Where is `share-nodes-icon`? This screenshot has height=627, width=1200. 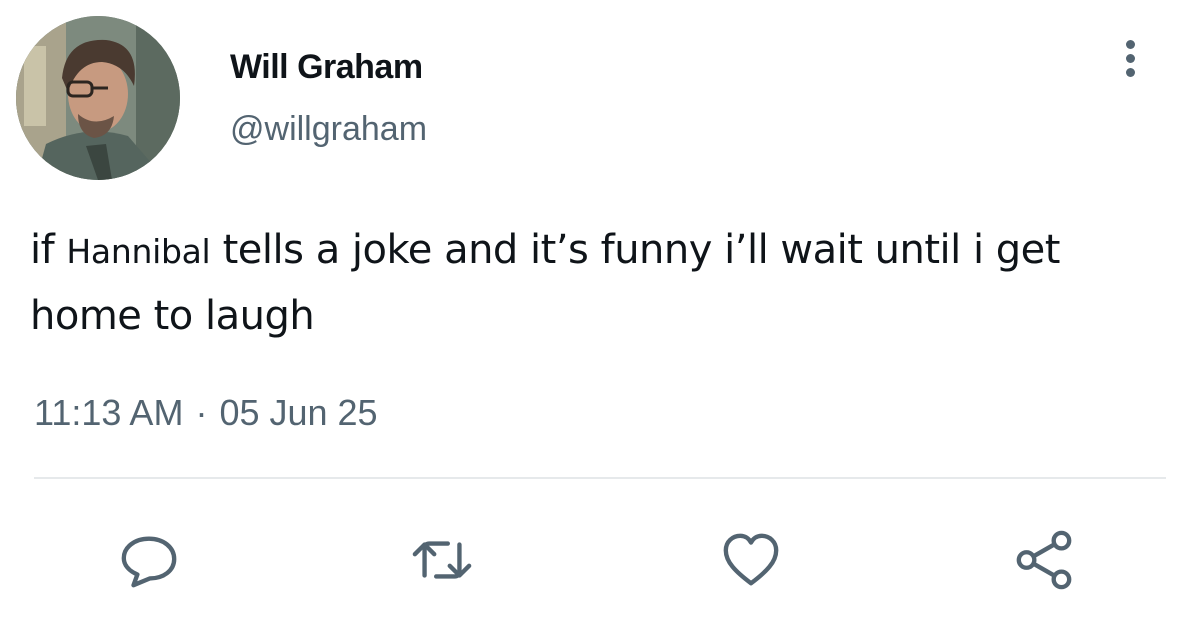 share-nodes-icon is located at coordinates (1044, 560).